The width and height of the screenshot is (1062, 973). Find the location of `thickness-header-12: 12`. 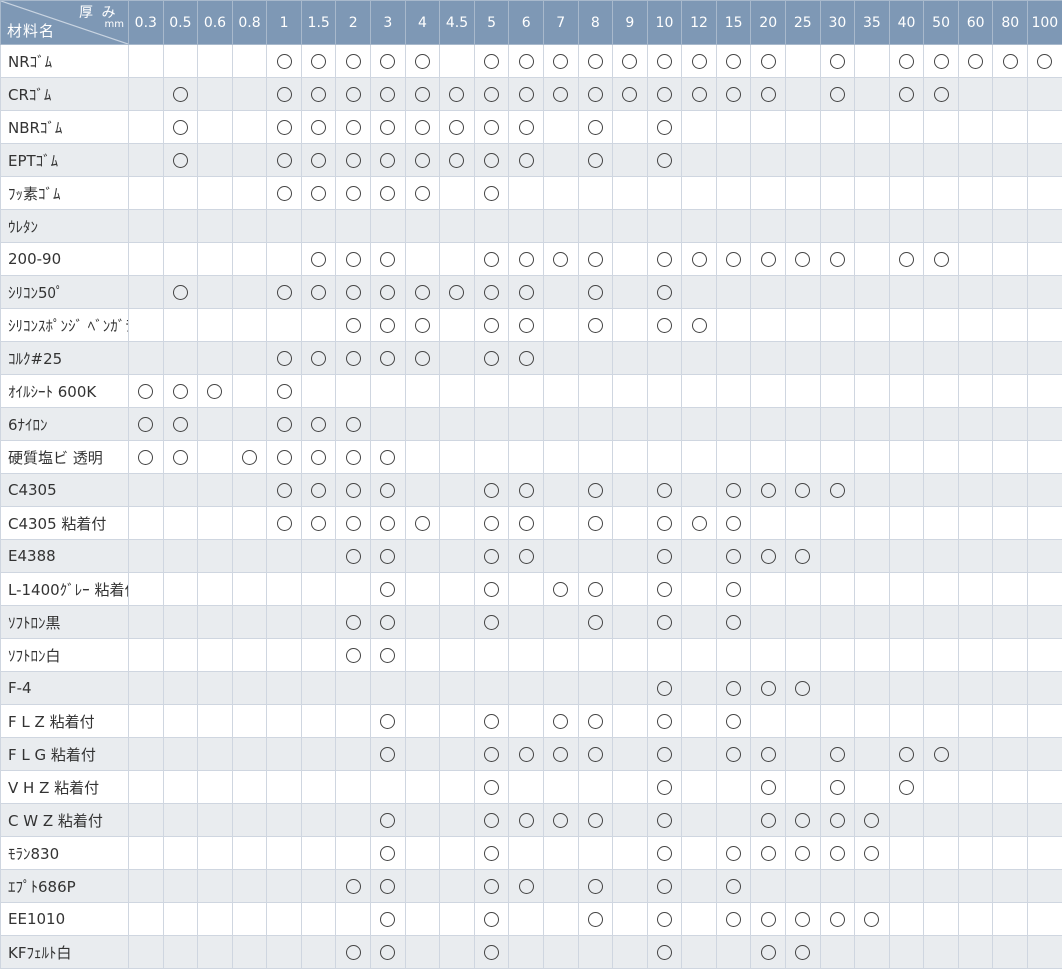

thickness-header-12: 12 is located at coordinates (699, 22).